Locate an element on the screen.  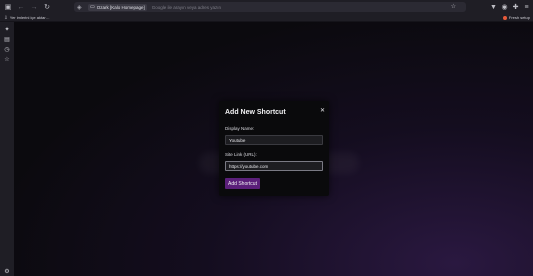
synced-tabs-icon: ▤ is located at coordinates (7, 39).